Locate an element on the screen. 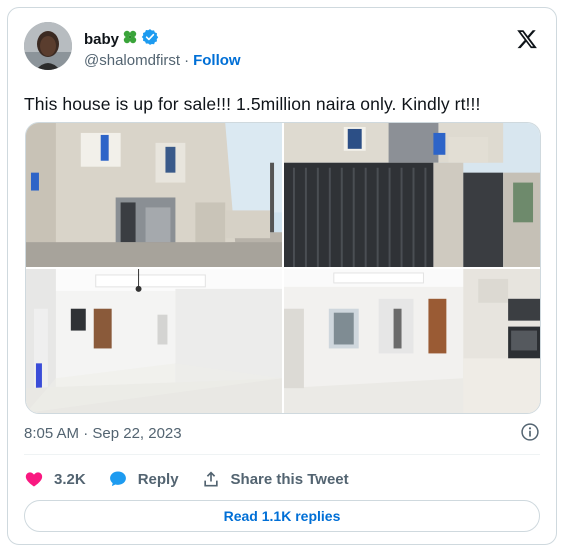 Image resolution: width=565 pixels, height=553 pixels. interior-living-room-photo is located at coordinates (154, 341).